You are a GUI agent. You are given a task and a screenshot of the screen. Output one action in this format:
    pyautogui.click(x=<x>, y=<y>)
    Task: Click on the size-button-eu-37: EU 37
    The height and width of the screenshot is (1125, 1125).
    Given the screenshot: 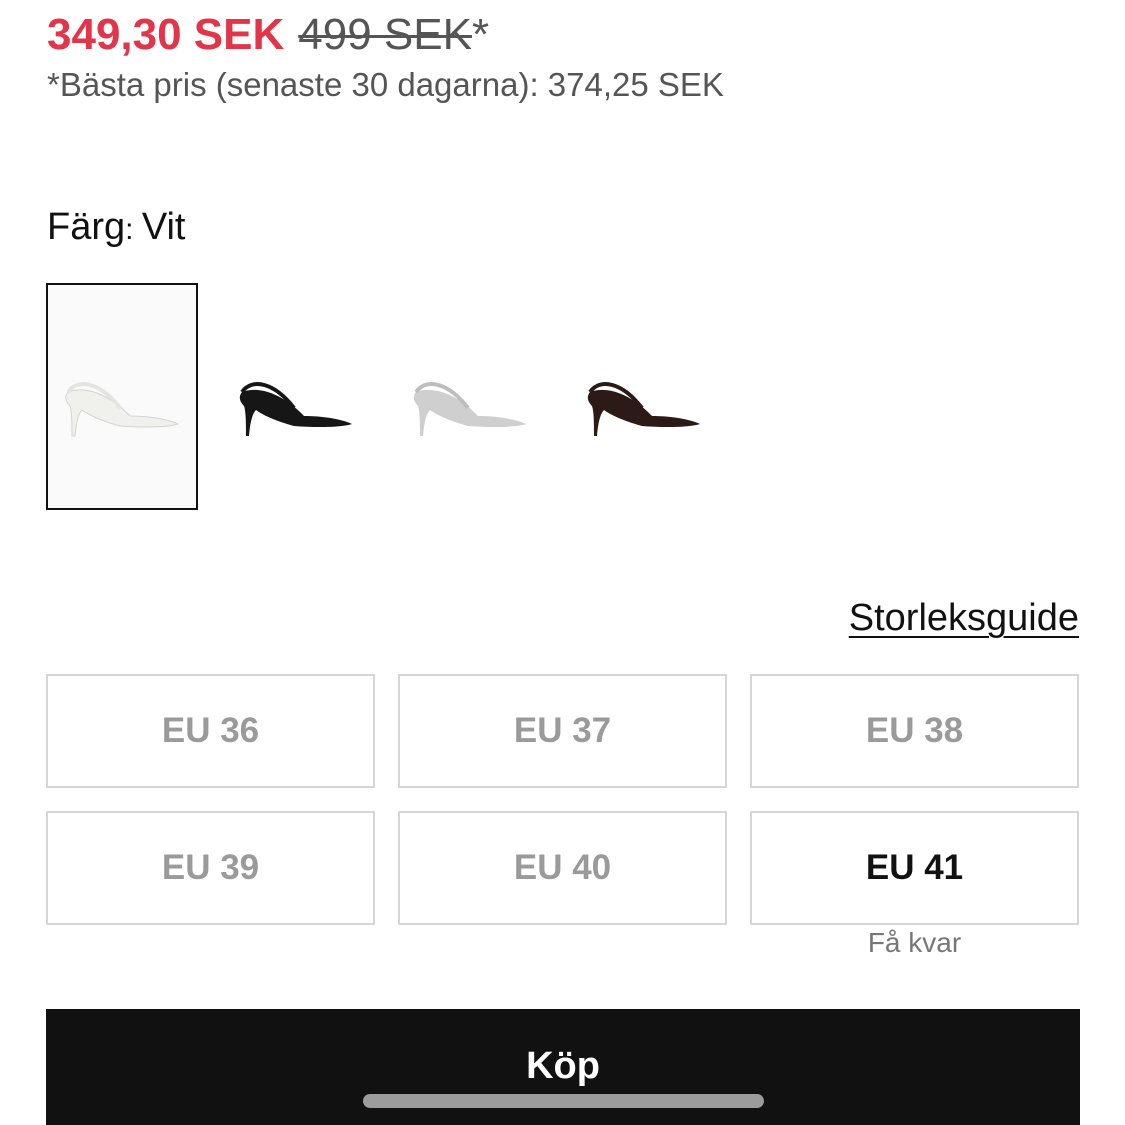 What is the action you would take?
    pyautogui.click(x=562, y=731)
    